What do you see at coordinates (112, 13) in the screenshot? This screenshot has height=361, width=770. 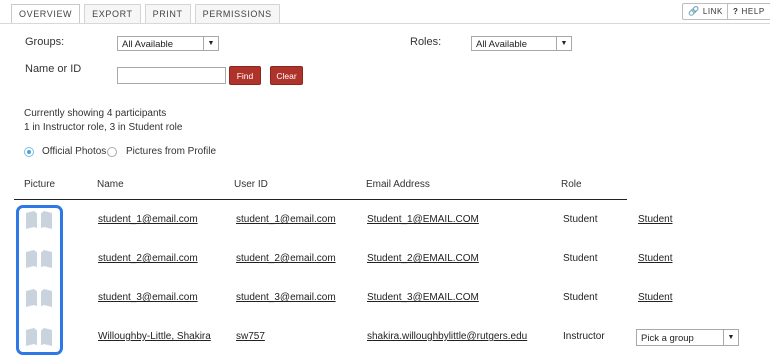 I see `tab-export: EXPORT` at bounding box center [112, 13].